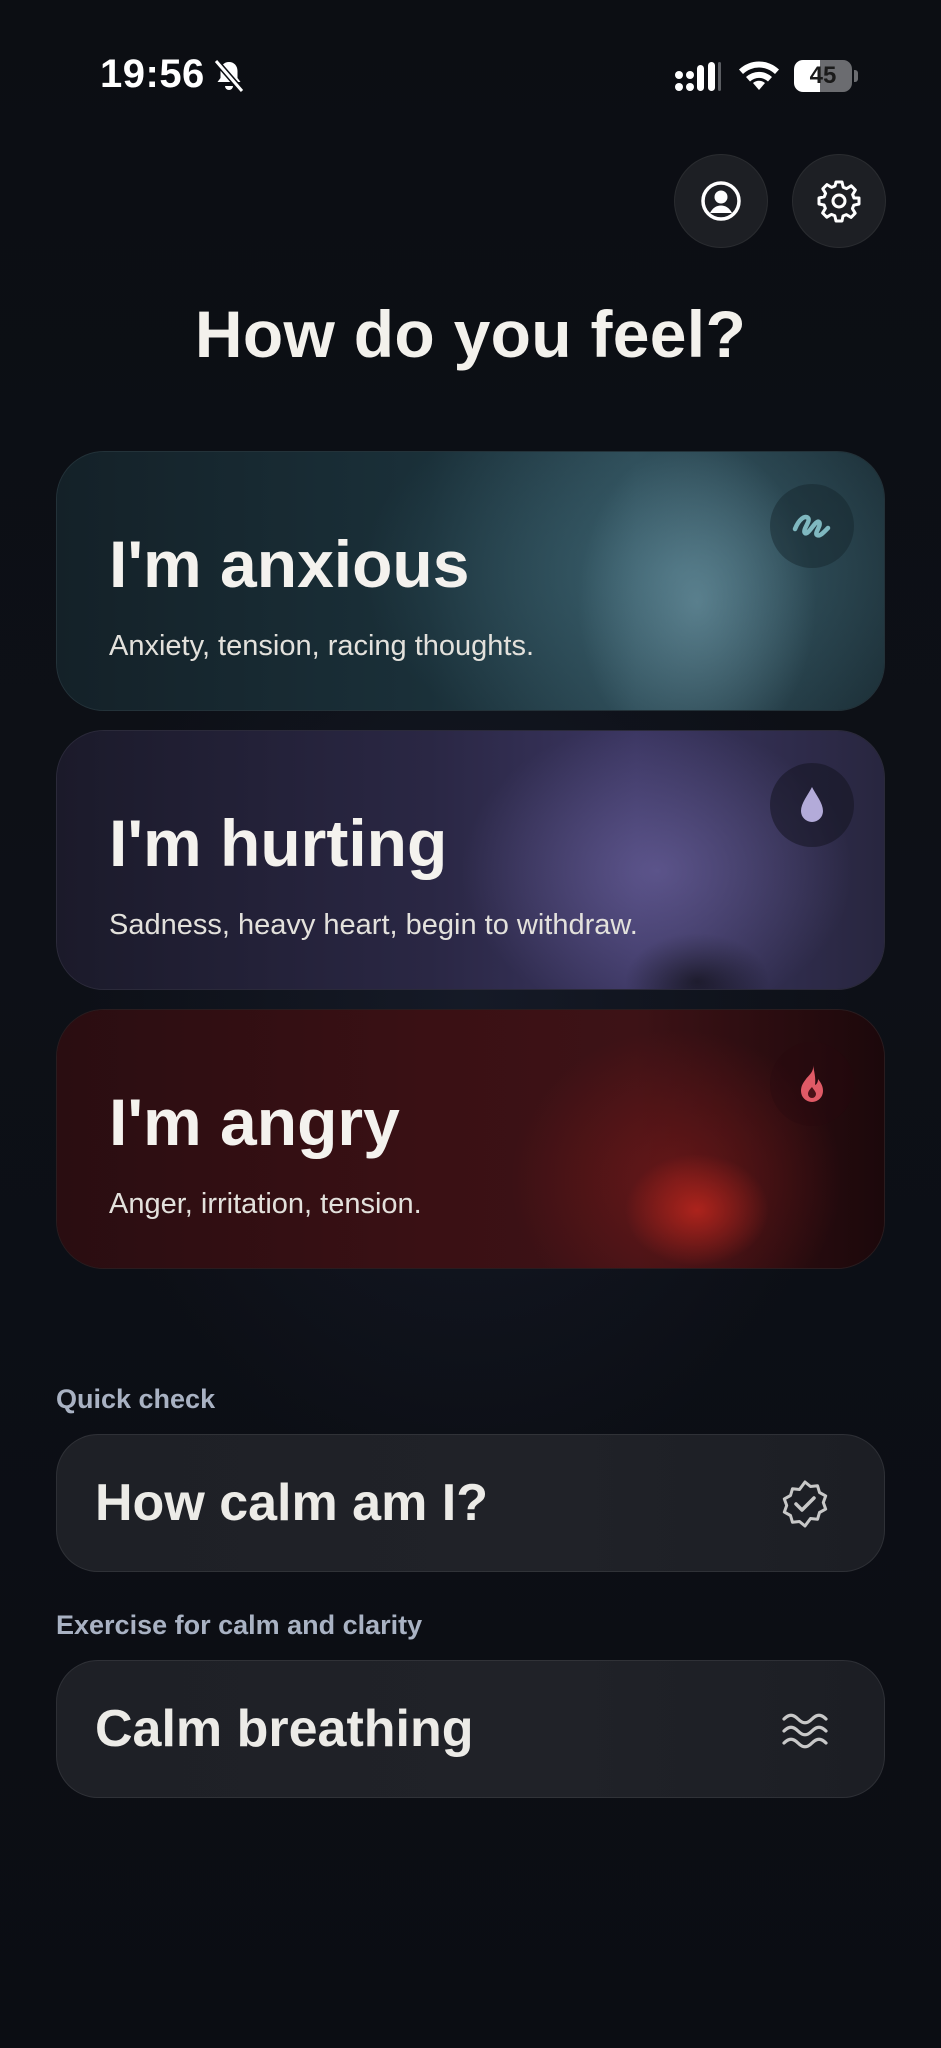 Image resolution: width=941 pixels, height=2048 pixels. What do you see at coordinates (278, 843) in the screenshot?
I see `emotion-title: I'm hurting` at bounding box center [278, 843].